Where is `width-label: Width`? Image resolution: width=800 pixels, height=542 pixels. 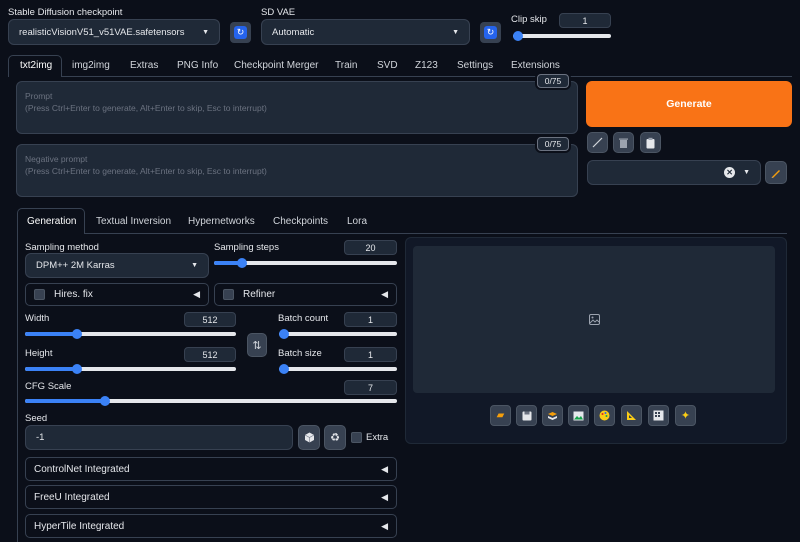
width-label: Width is located at coordinates (37, 318).